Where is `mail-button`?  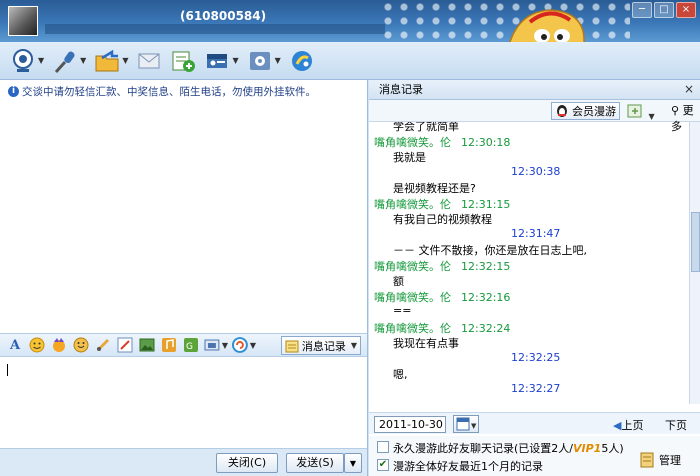 mail-button is located at coordinates (149, 61).